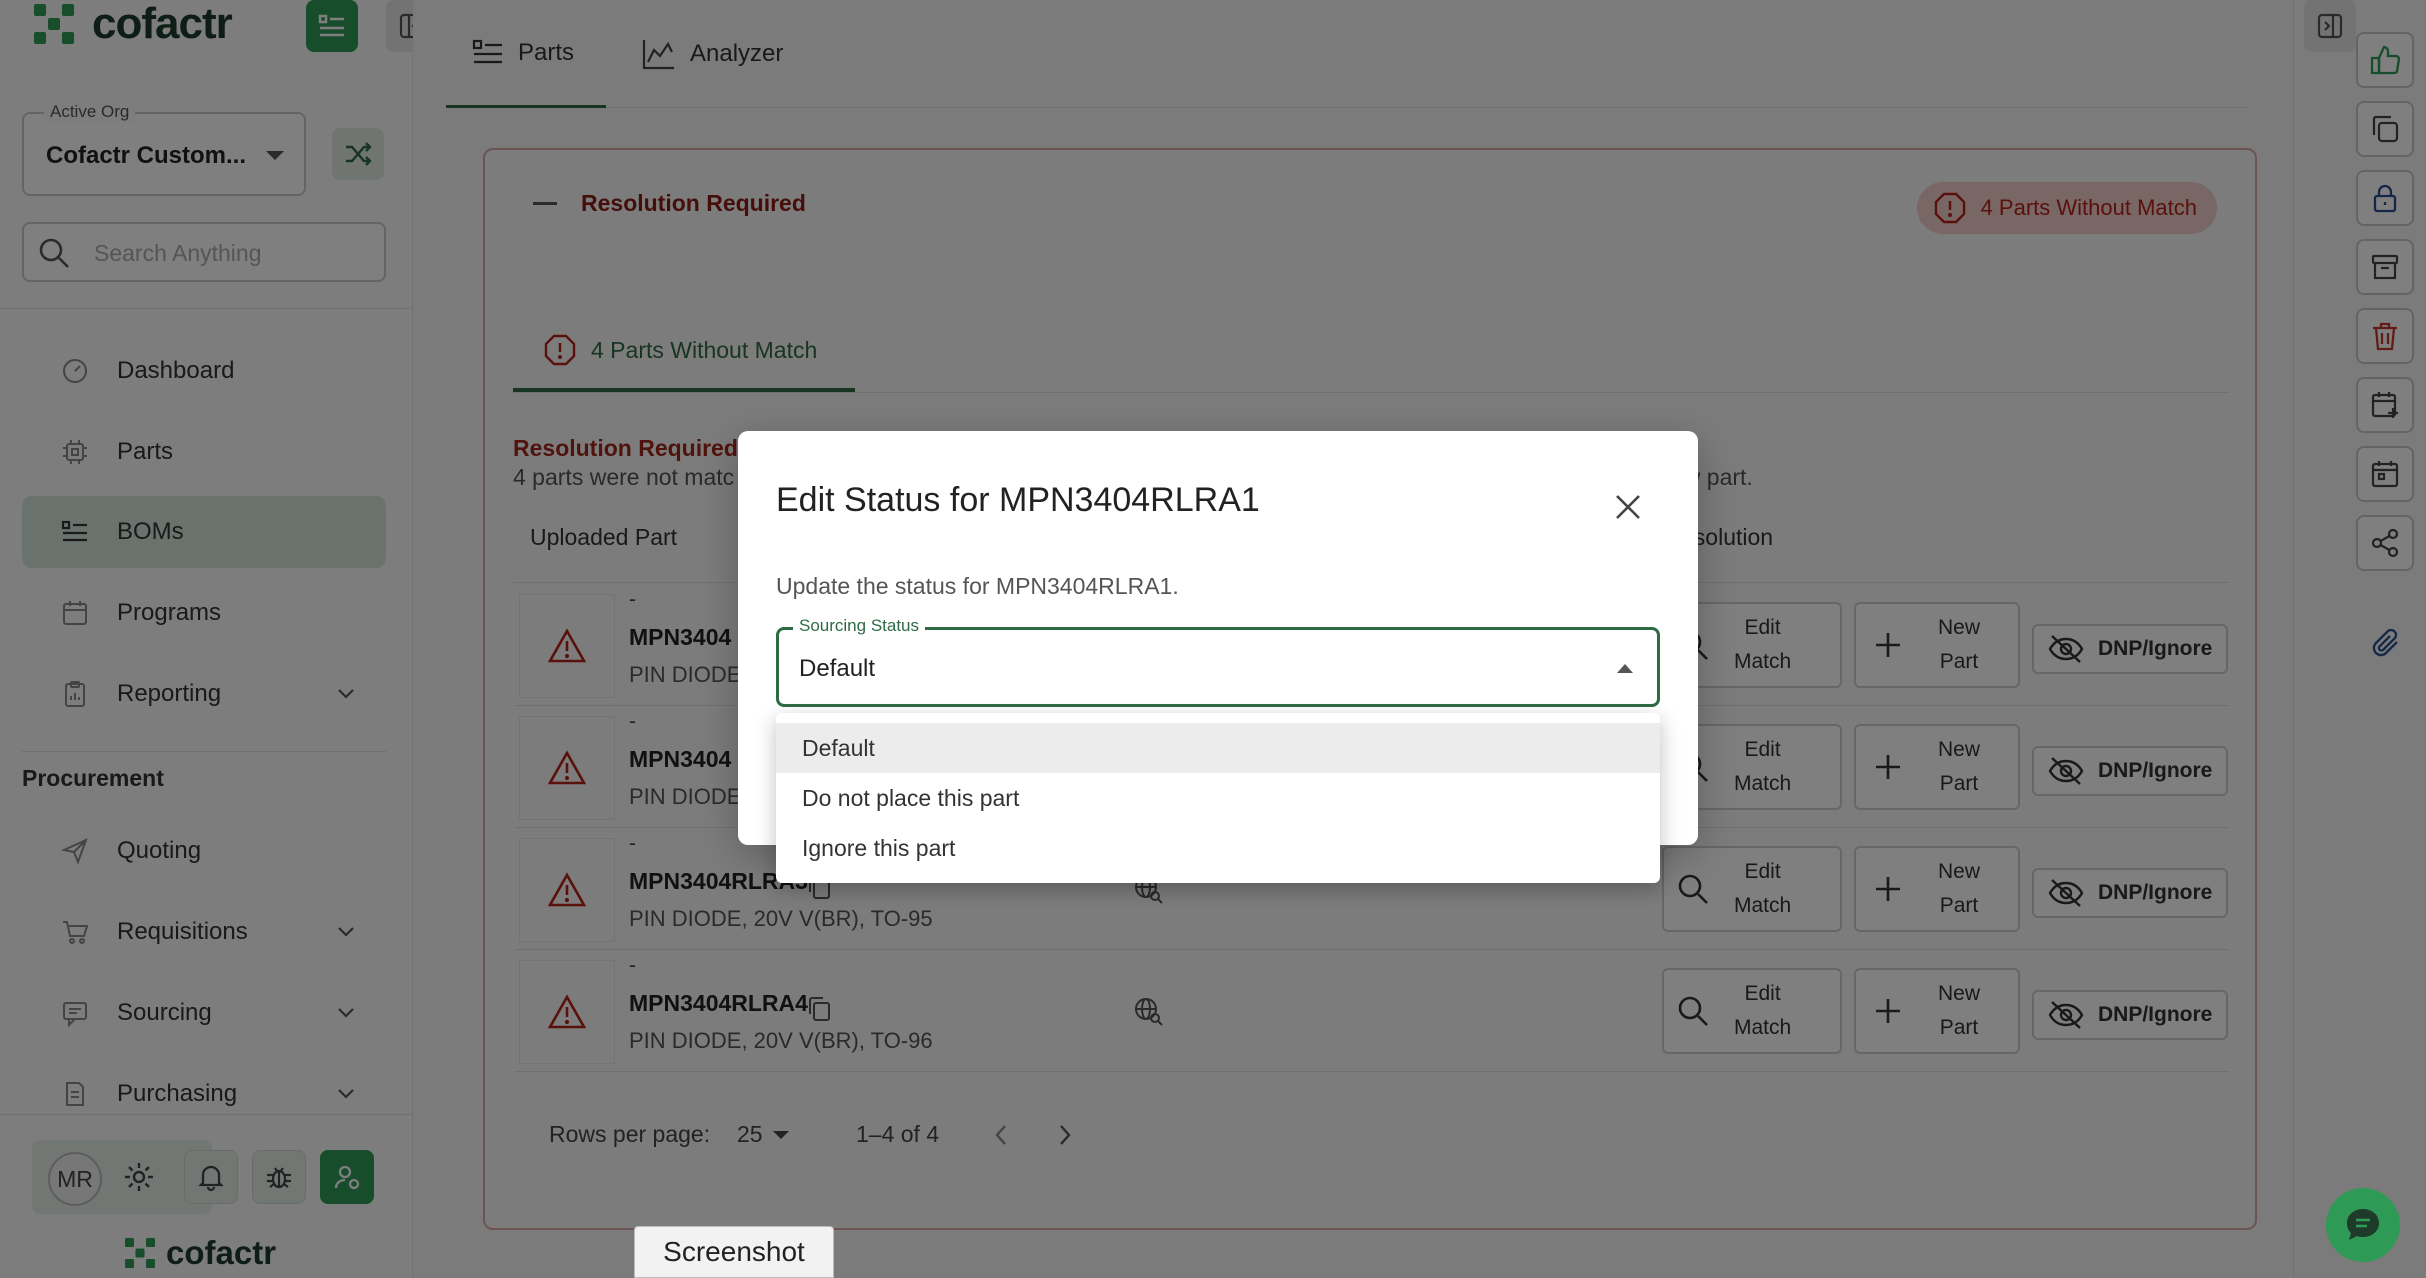  Describe the element at coordinates (1218, 848) in the screenshot. I see `option-ignore: Ignore this part` at that location.